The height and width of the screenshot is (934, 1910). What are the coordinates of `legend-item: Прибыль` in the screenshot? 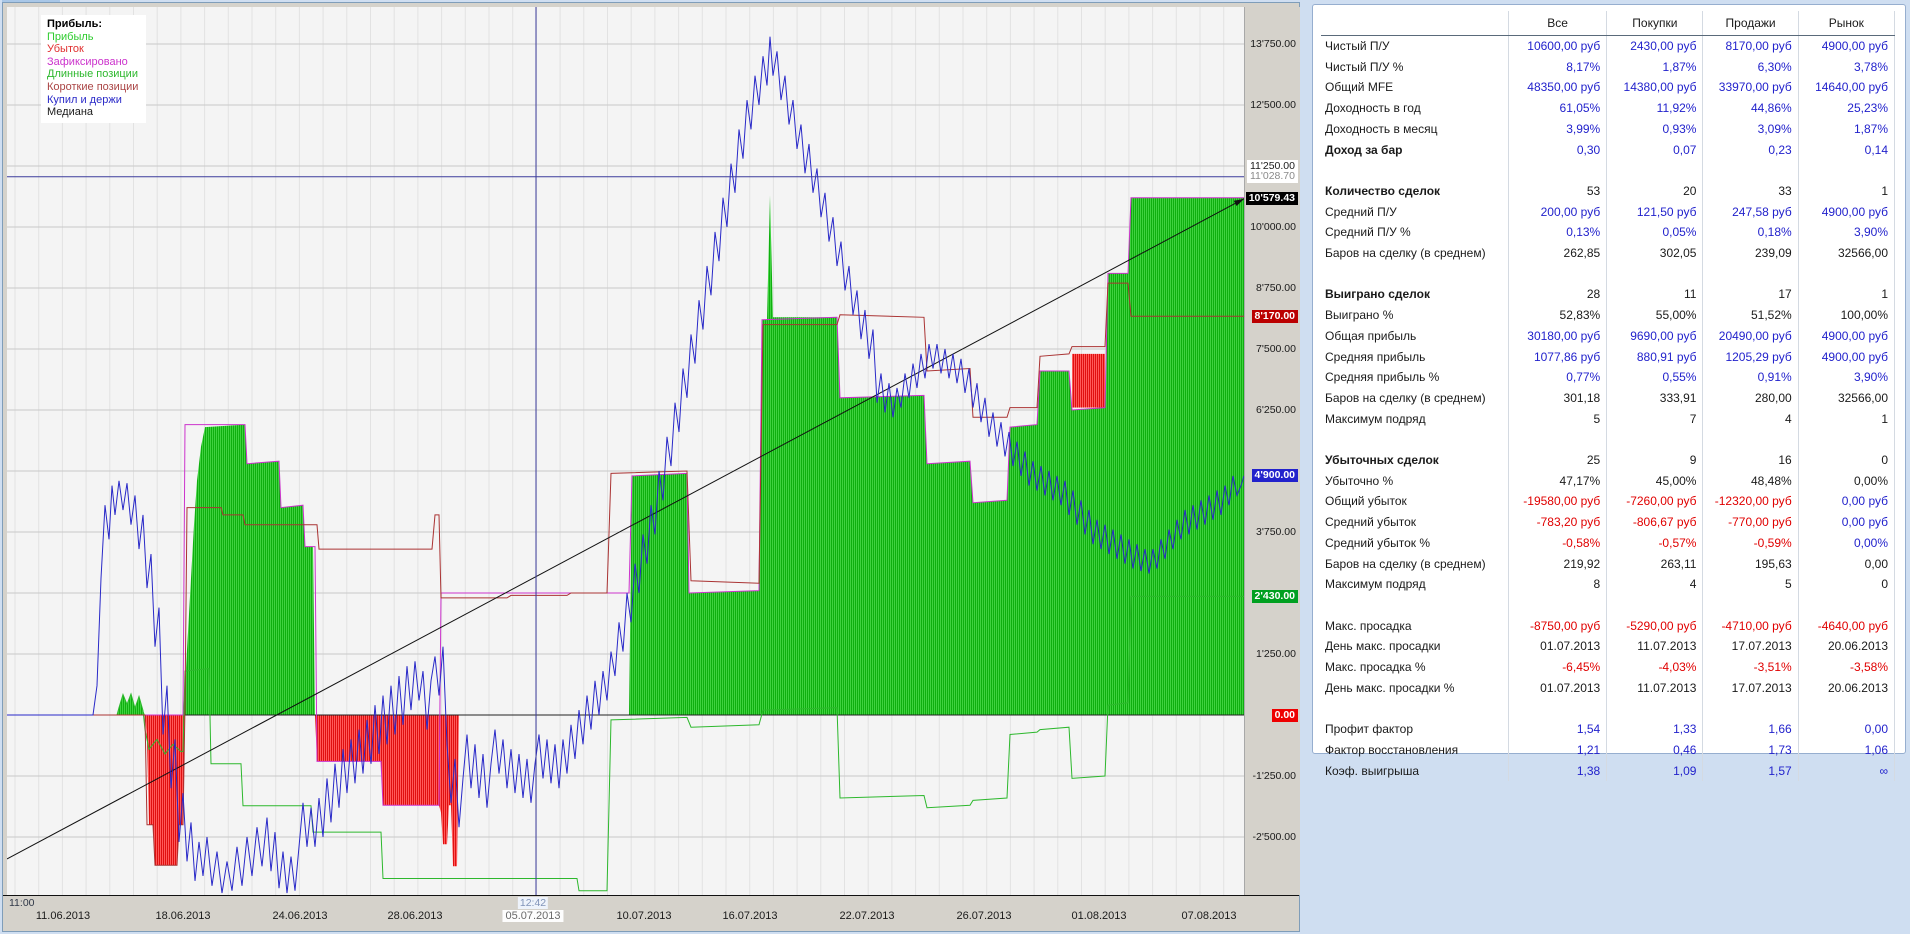 It's located at (92, 37).